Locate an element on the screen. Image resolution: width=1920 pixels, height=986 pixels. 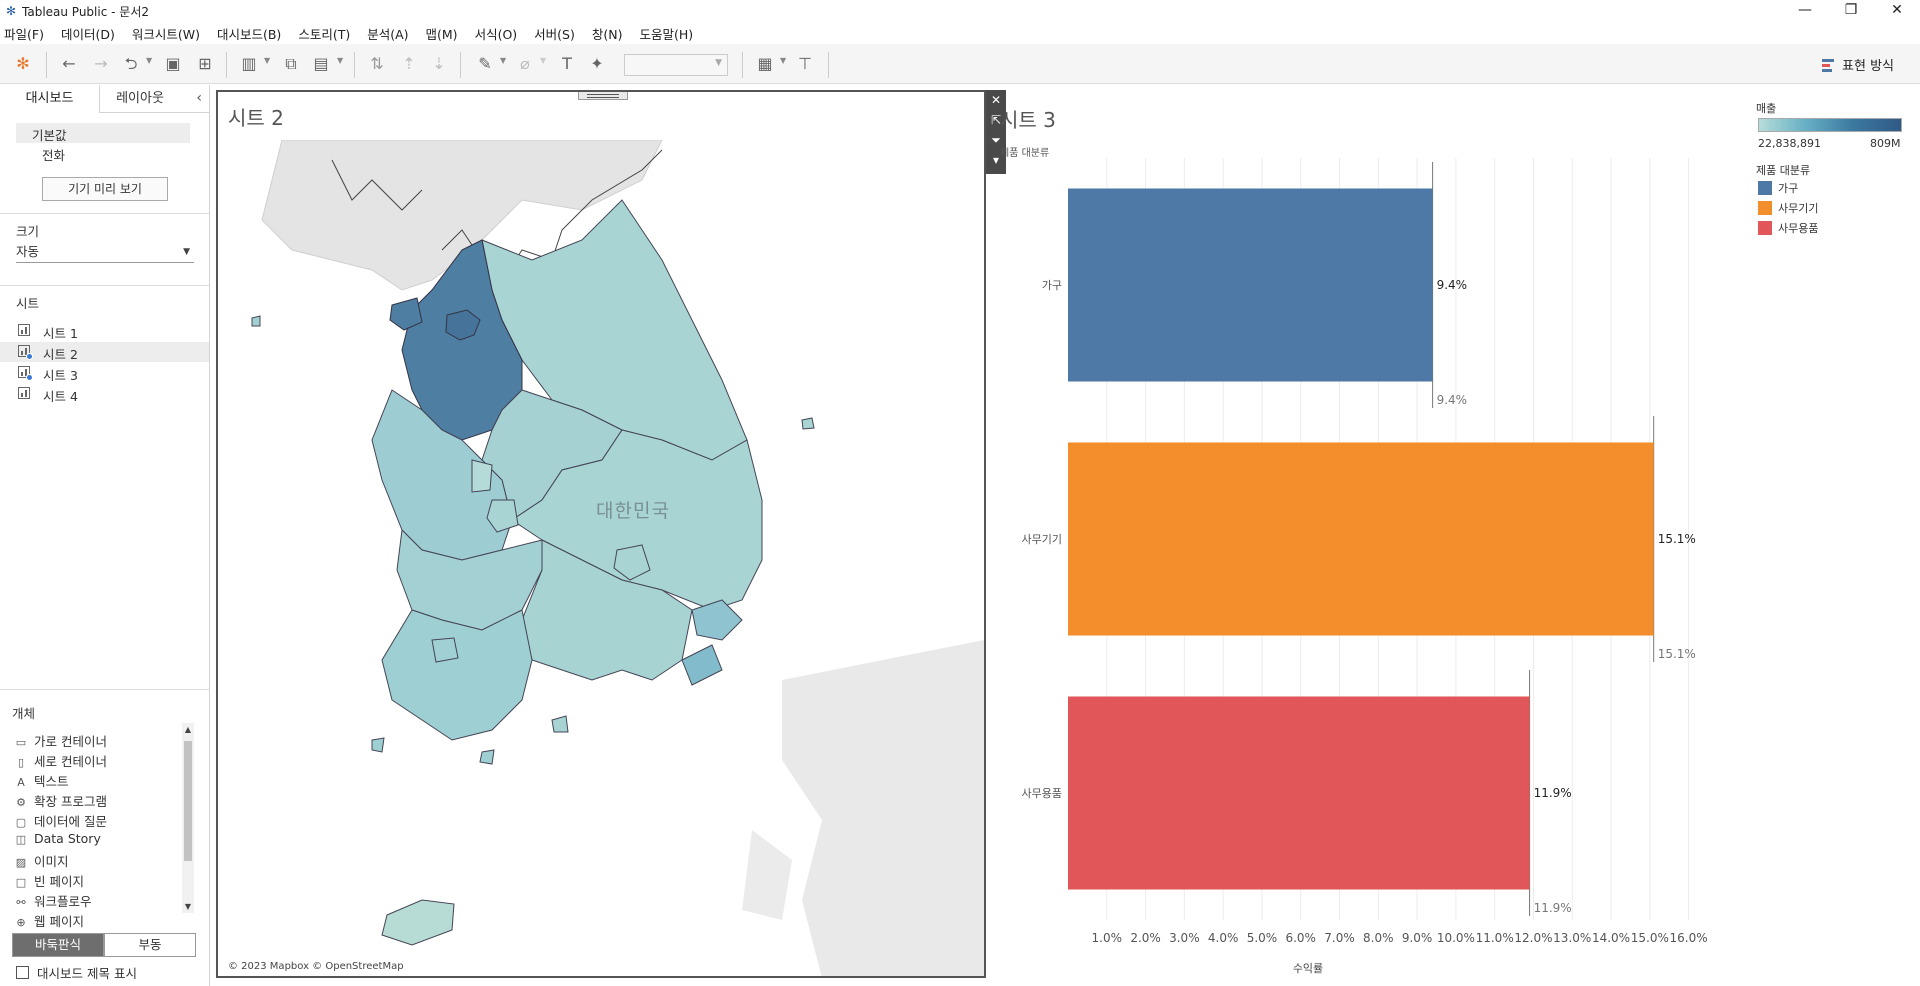
object-data-story: ◫ Data Story is located at coordinates (57, 841).